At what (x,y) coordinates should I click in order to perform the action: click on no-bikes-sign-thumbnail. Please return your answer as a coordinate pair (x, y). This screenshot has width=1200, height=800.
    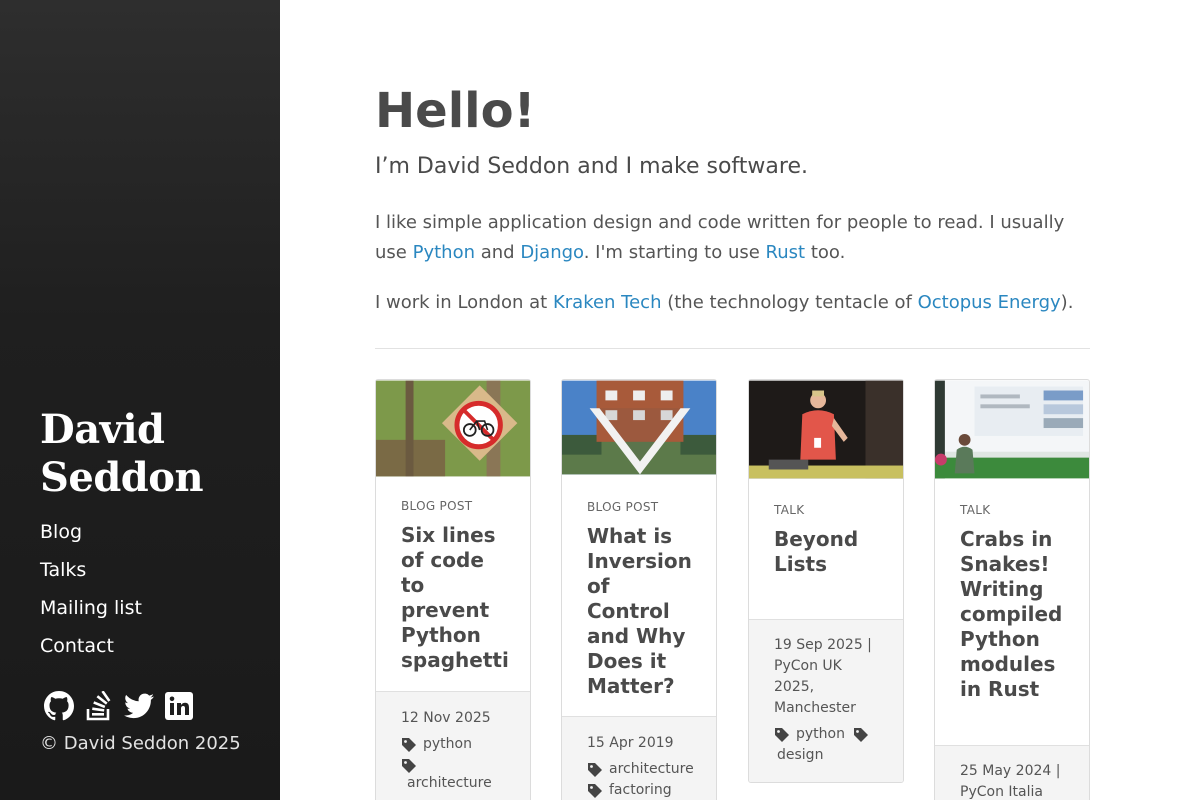
    Looking at the image, I should click on (453, 428).